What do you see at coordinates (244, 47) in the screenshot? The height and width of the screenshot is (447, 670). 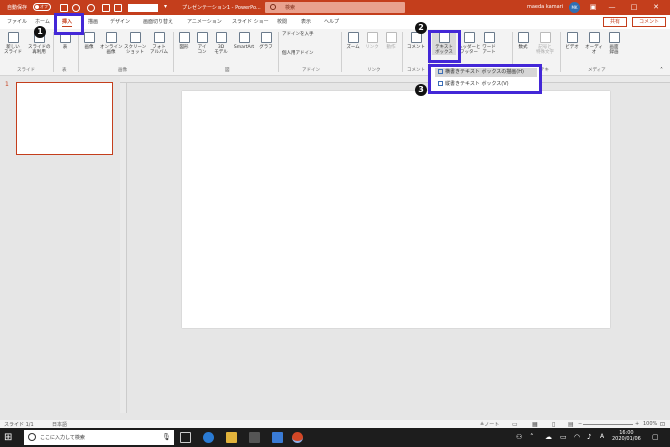 I see `smartart-label: SmartArt` at bounding box center [244, 47].